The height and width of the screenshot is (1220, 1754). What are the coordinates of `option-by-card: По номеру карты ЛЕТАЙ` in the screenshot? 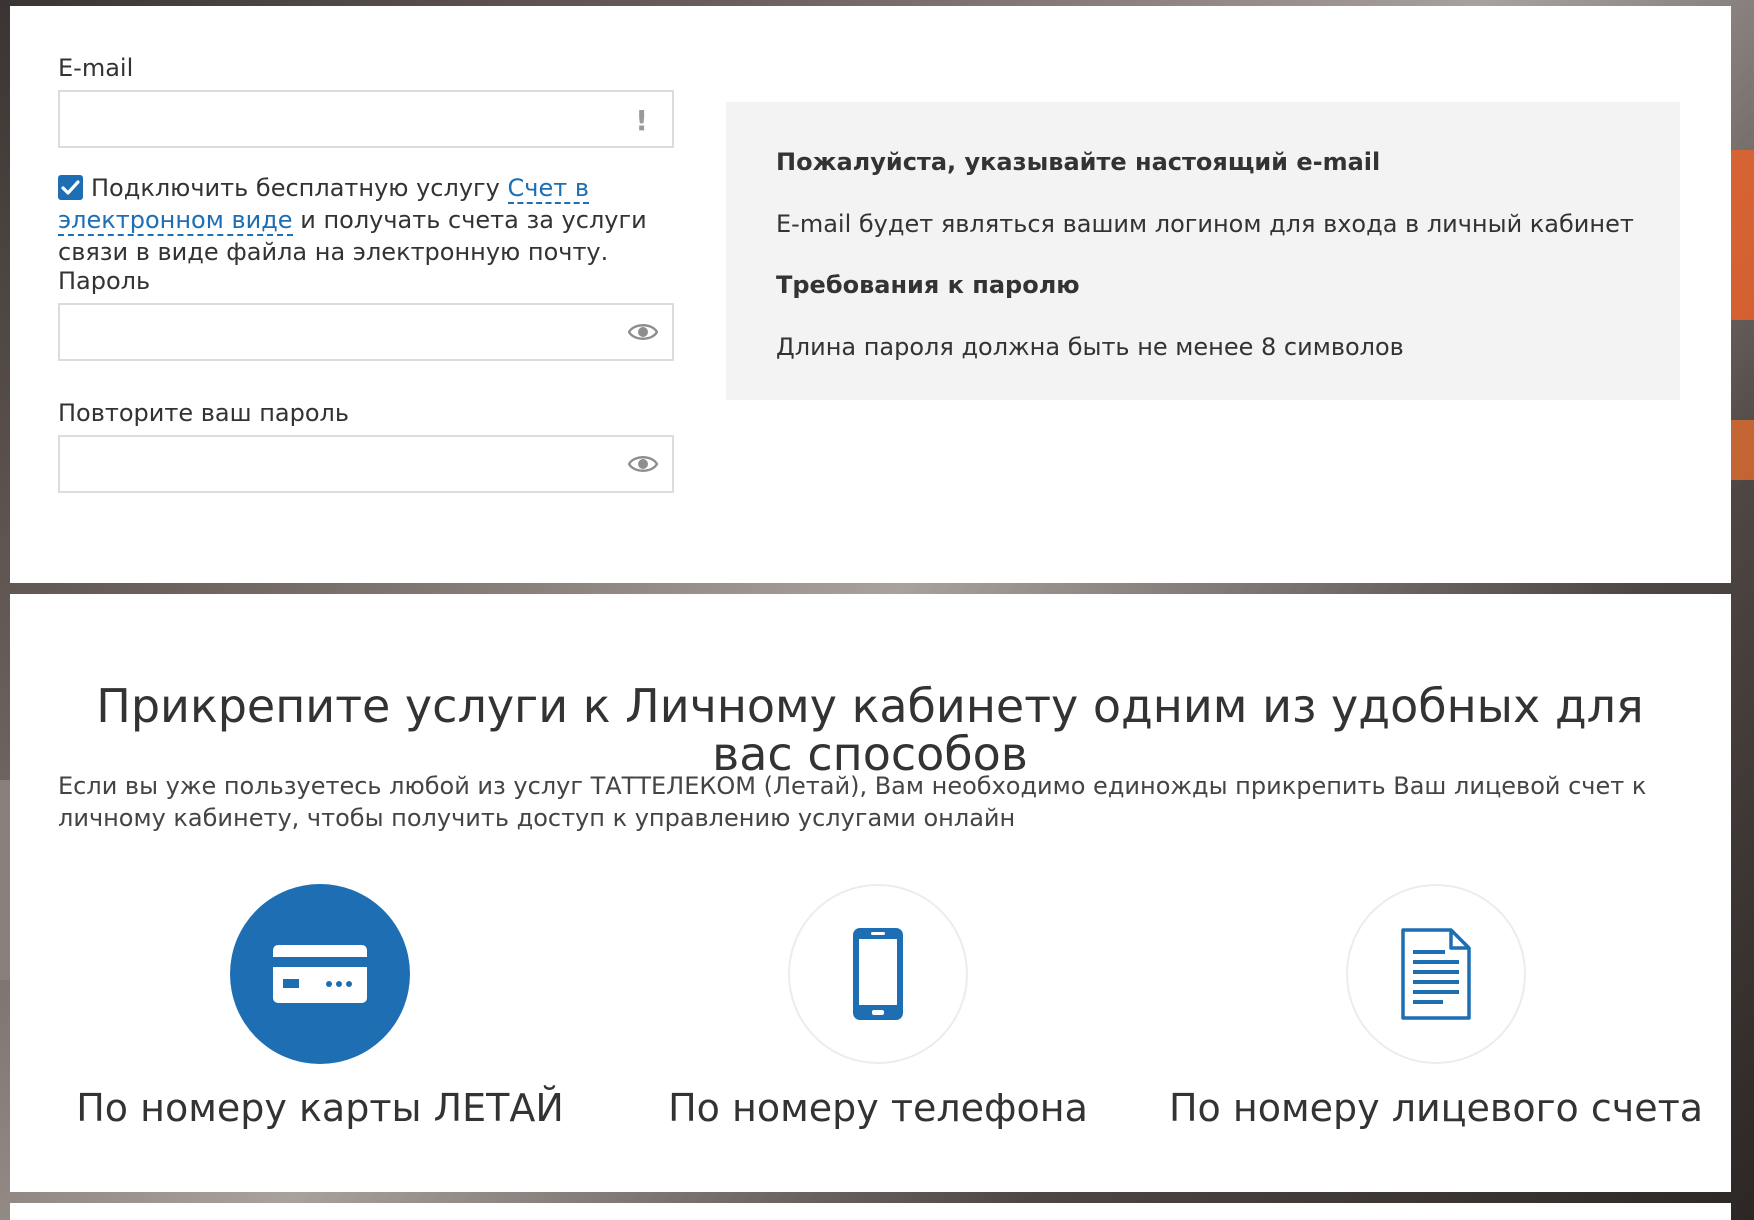 It's located at (320, 1007).